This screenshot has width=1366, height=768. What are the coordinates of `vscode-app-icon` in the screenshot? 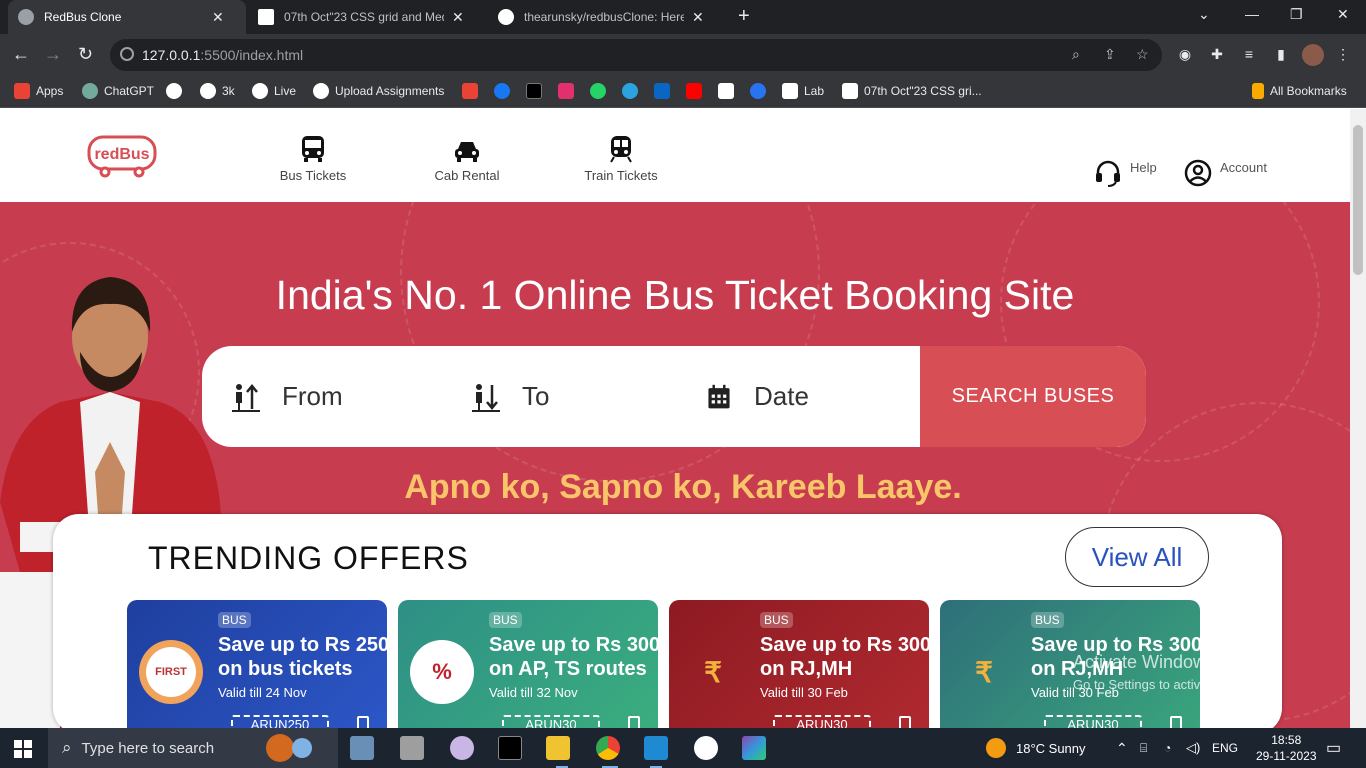 It's located at (656, 748).